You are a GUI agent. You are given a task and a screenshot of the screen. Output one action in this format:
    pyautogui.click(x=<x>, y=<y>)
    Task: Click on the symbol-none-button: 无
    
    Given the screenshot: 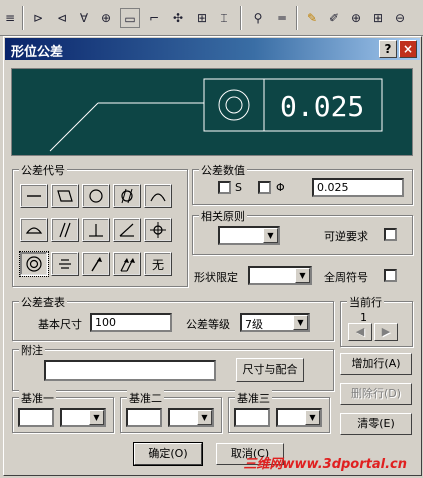 What is the action you would take?
    pyautogui.click(x=158, y=264)
    